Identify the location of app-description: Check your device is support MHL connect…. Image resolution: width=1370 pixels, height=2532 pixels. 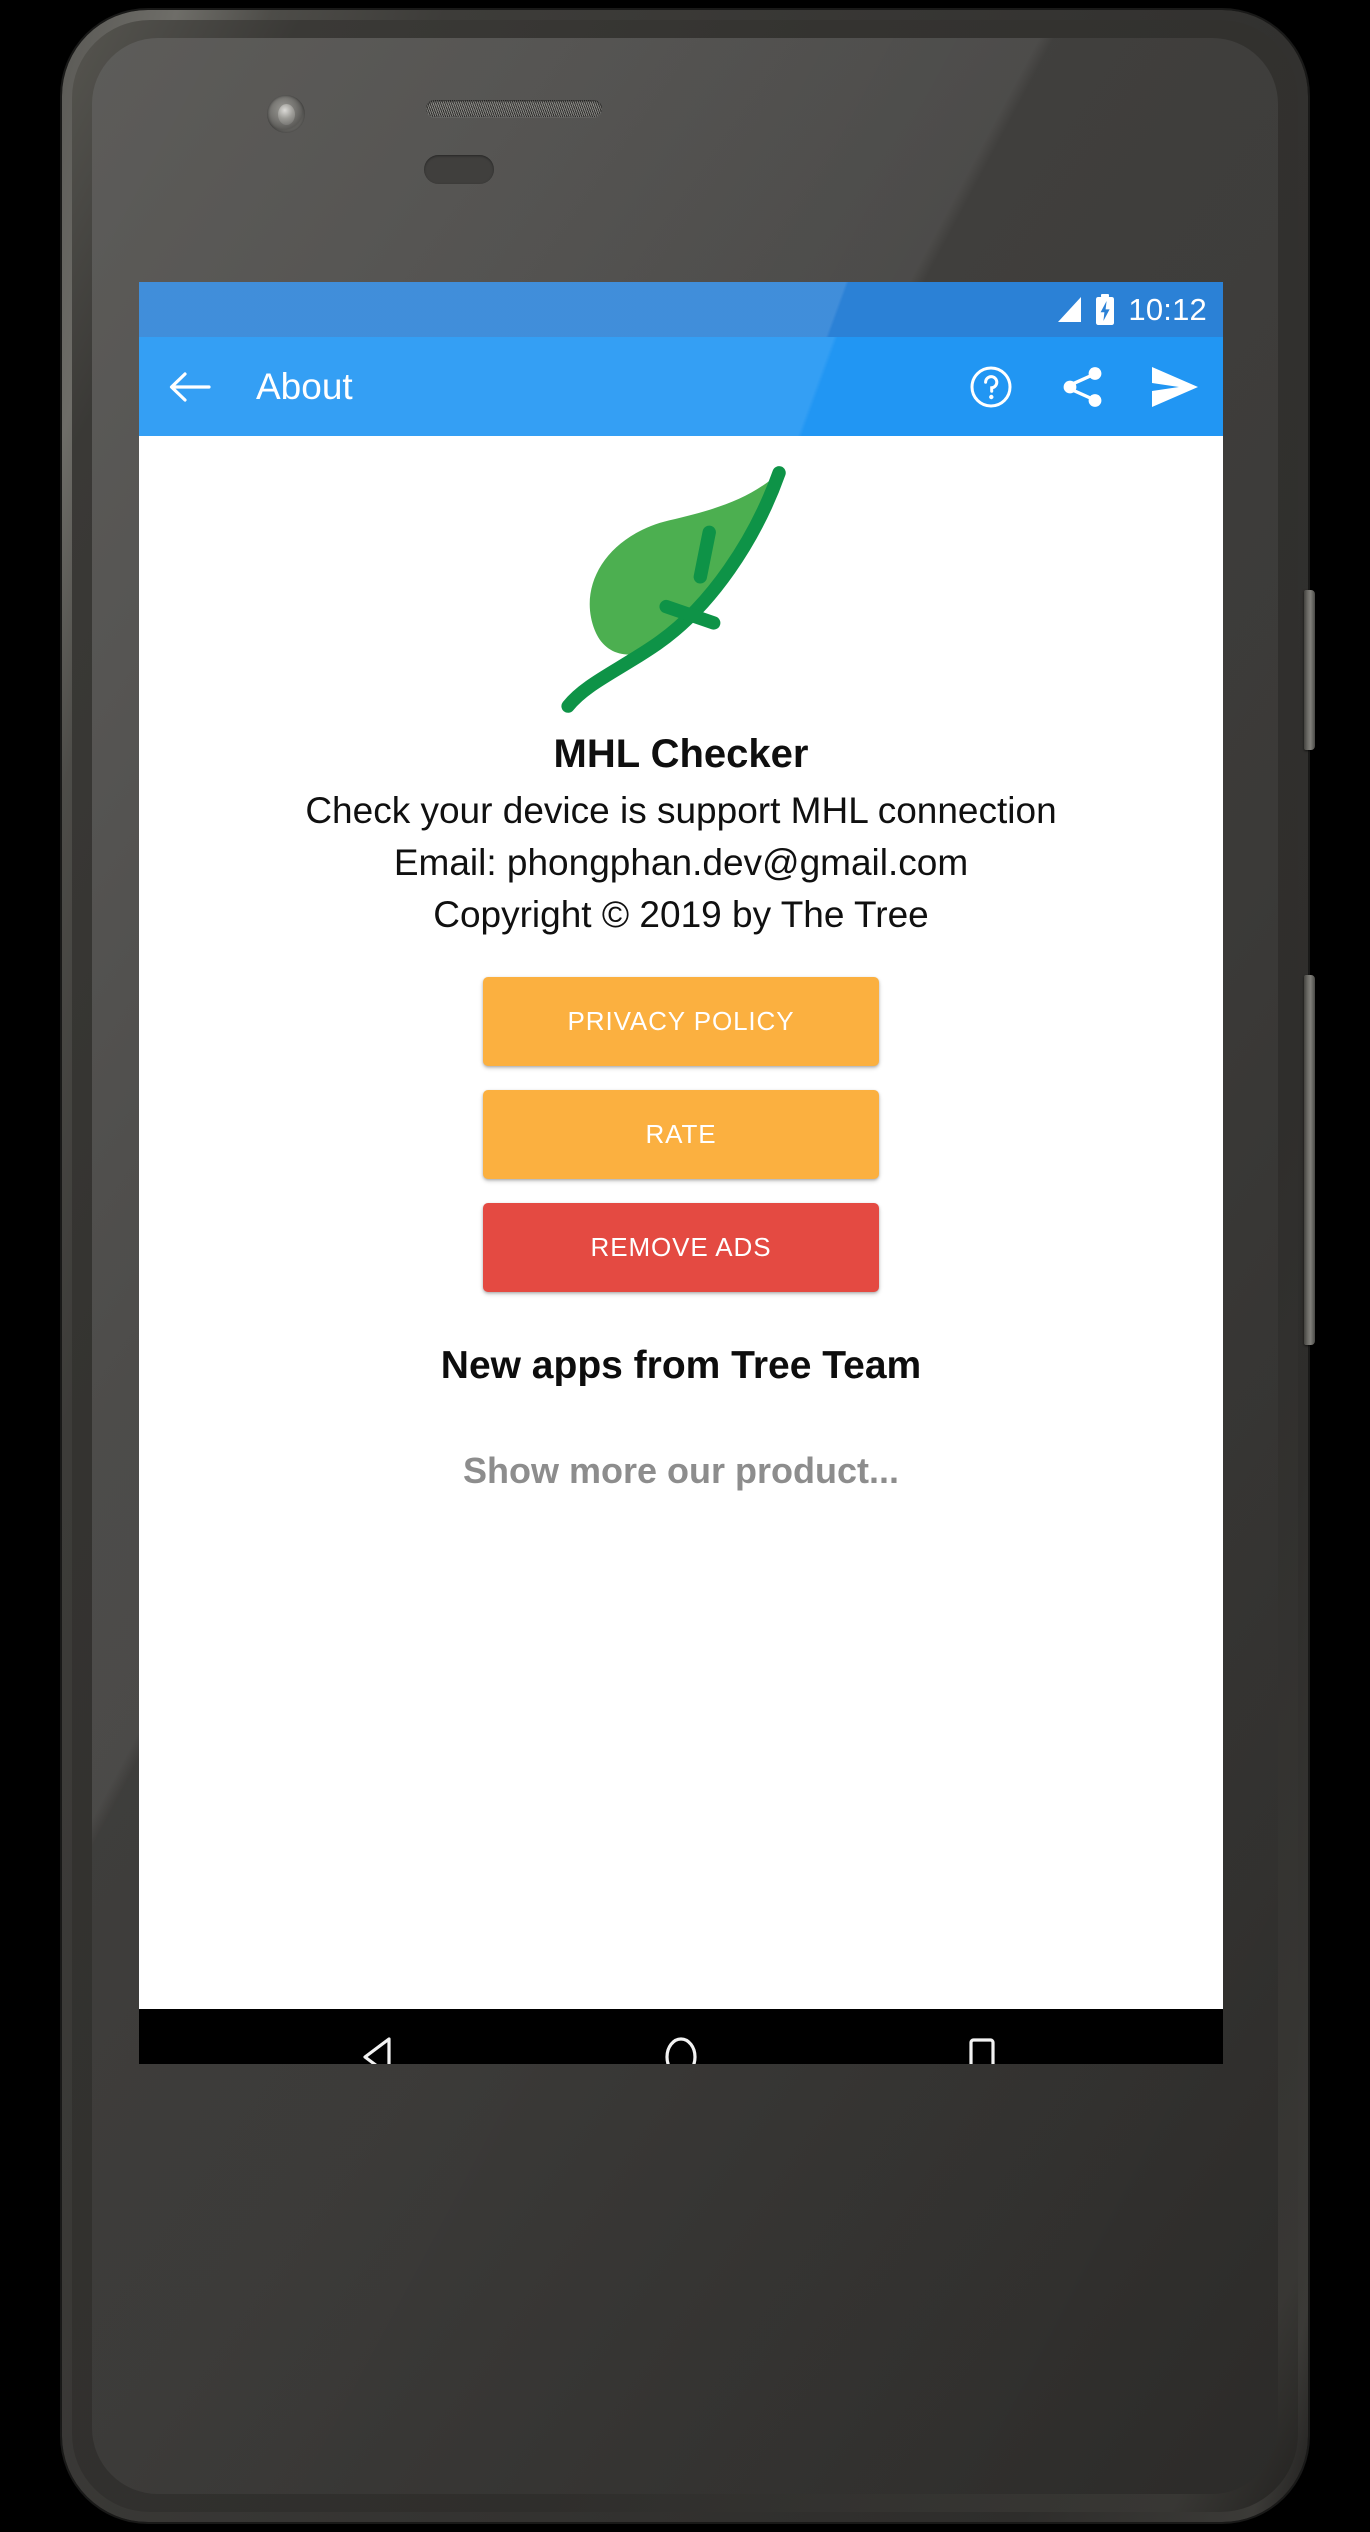
(681, 810).